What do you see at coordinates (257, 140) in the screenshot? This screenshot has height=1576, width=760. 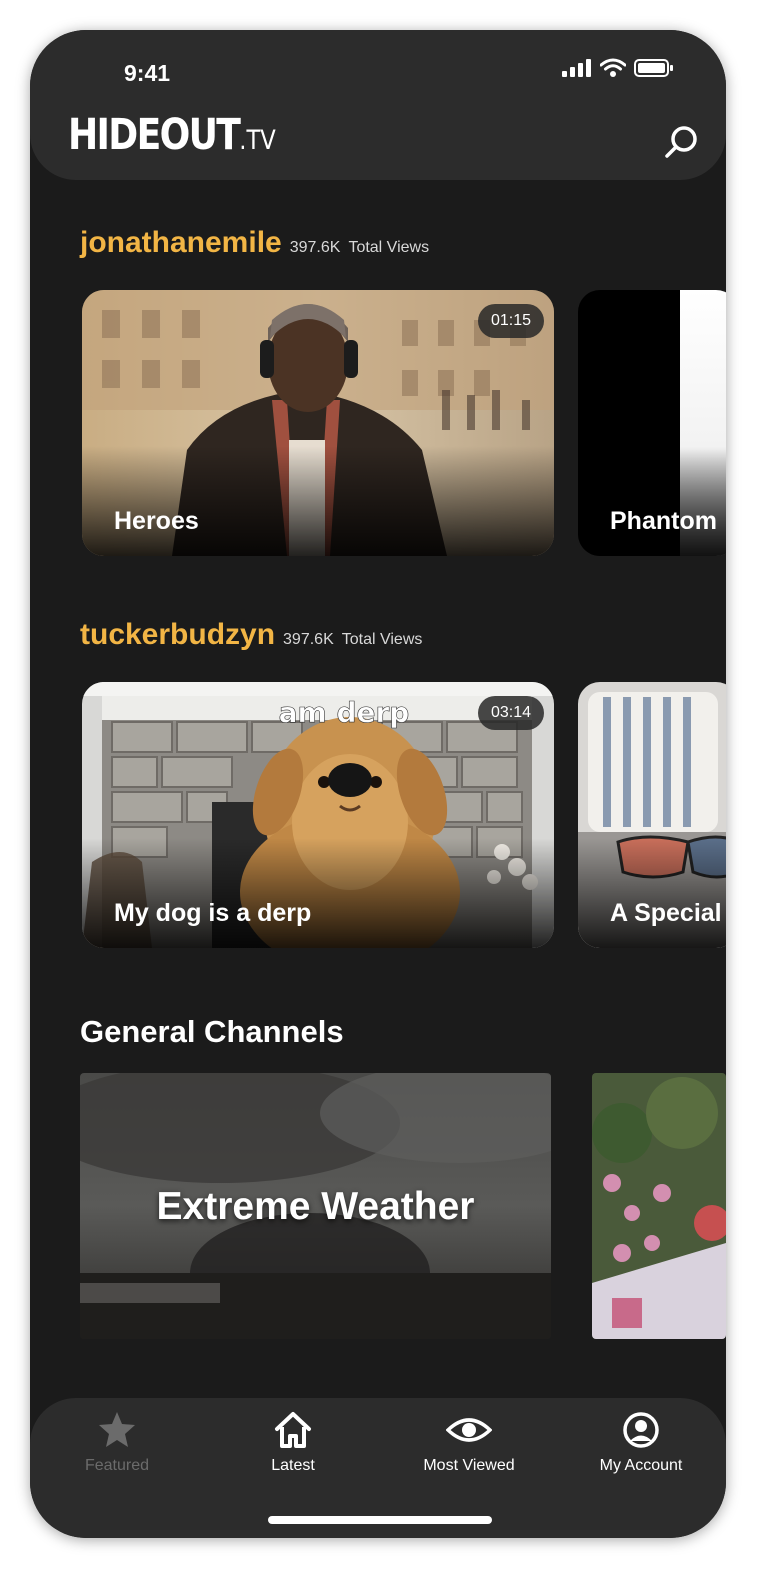 I see `logo-suffix: .TV` at bounding box center [257, 140].